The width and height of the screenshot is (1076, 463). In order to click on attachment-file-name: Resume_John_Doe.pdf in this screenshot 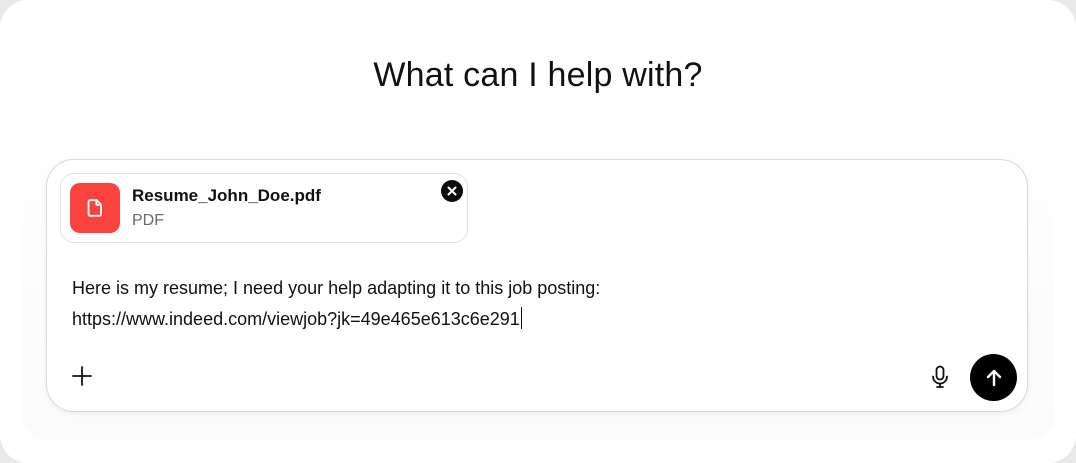, I will do `click(226, 195)`.